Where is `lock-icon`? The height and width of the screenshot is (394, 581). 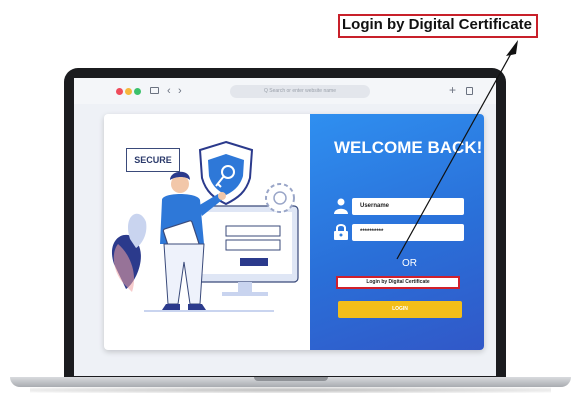
lock-icon is located at coordinates (341, 232).